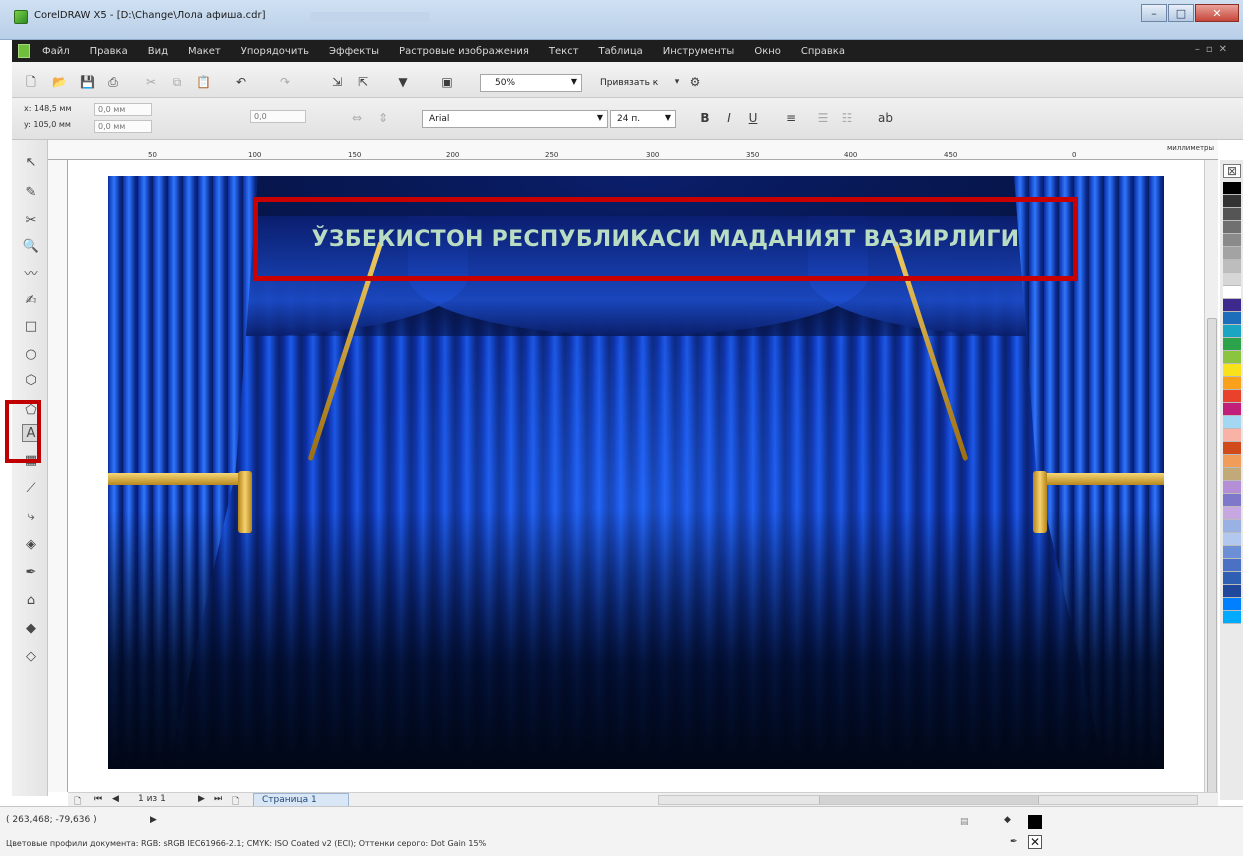 The height and width of the screenshot is (856, 1243). I want to click on zoom-tool-icon: 🔍, so click(31, 247).